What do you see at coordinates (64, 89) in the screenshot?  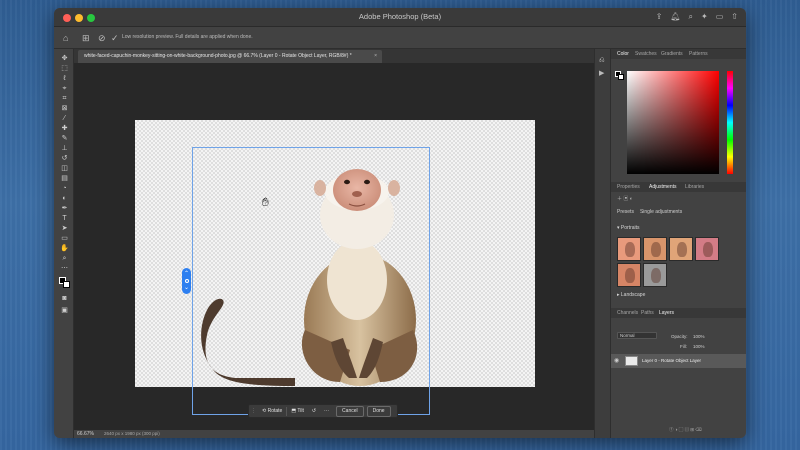 I see `object-select-tool-icon: ⌖` at bounding box center [64, 89].